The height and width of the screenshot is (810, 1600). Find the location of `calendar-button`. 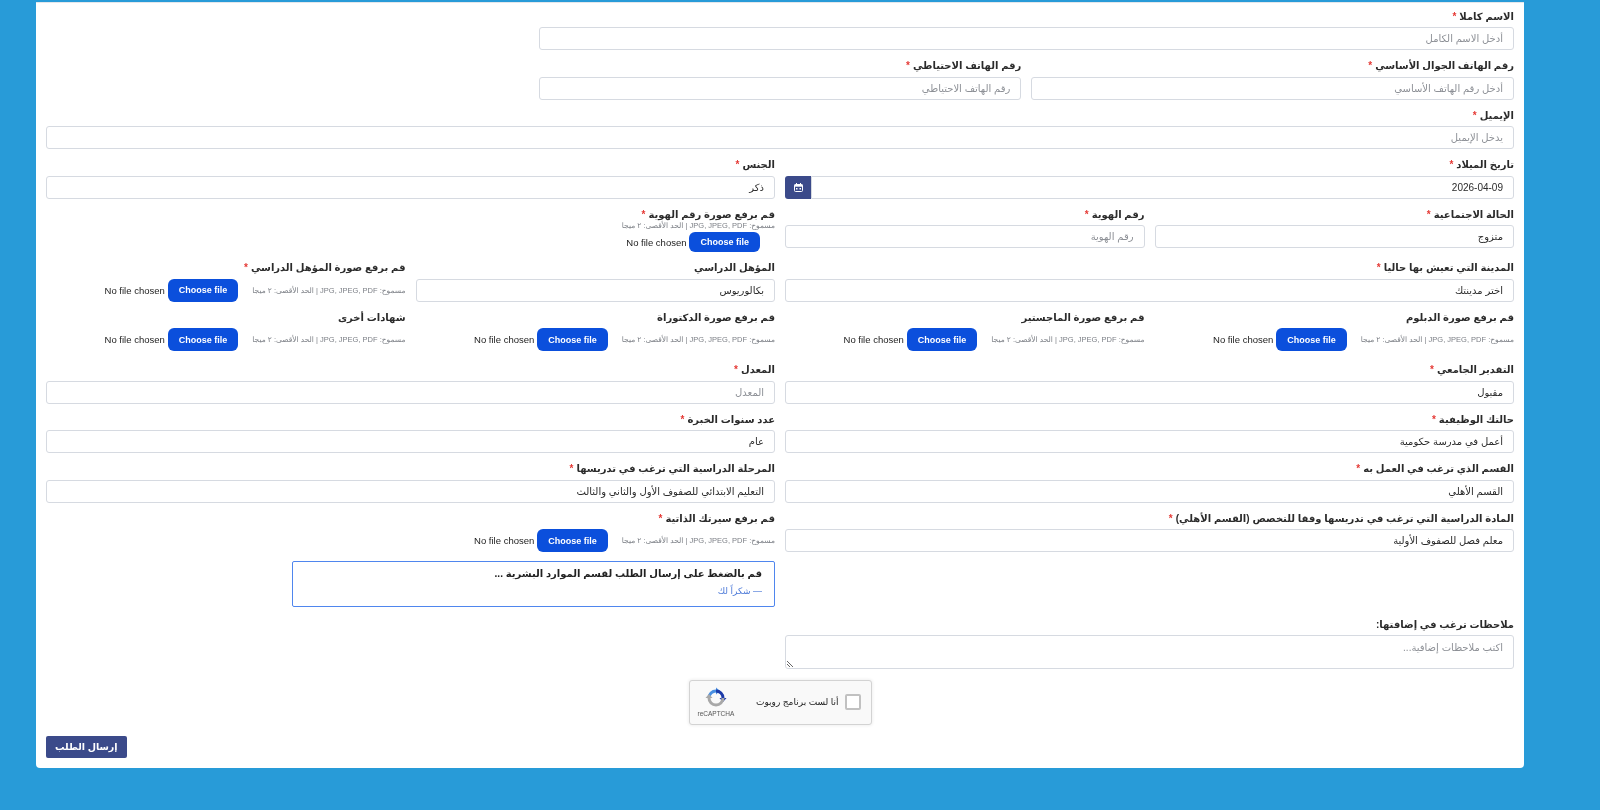

calendar-button is located at coordinates (798, 187).